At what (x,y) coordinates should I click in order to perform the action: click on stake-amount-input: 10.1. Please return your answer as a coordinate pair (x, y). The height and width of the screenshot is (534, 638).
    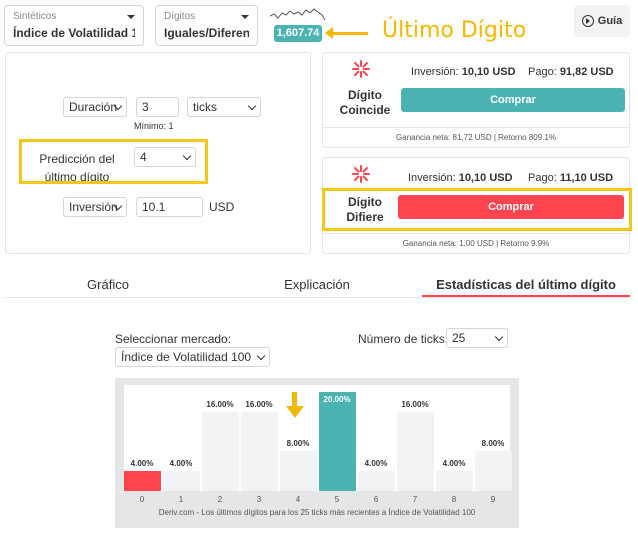
    Looking at the image, I should click on (169, 207).